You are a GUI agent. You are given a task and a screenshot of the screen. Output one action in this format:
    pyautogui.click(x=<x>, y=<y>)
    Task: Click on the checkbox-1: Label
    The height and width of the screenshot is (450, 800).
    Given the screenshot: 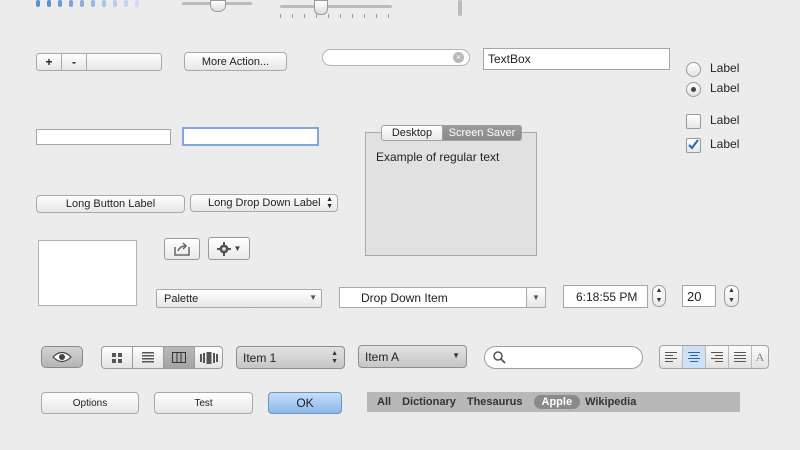 What is the action you would take?
    pyautogui.click(x=736, y=121)
    